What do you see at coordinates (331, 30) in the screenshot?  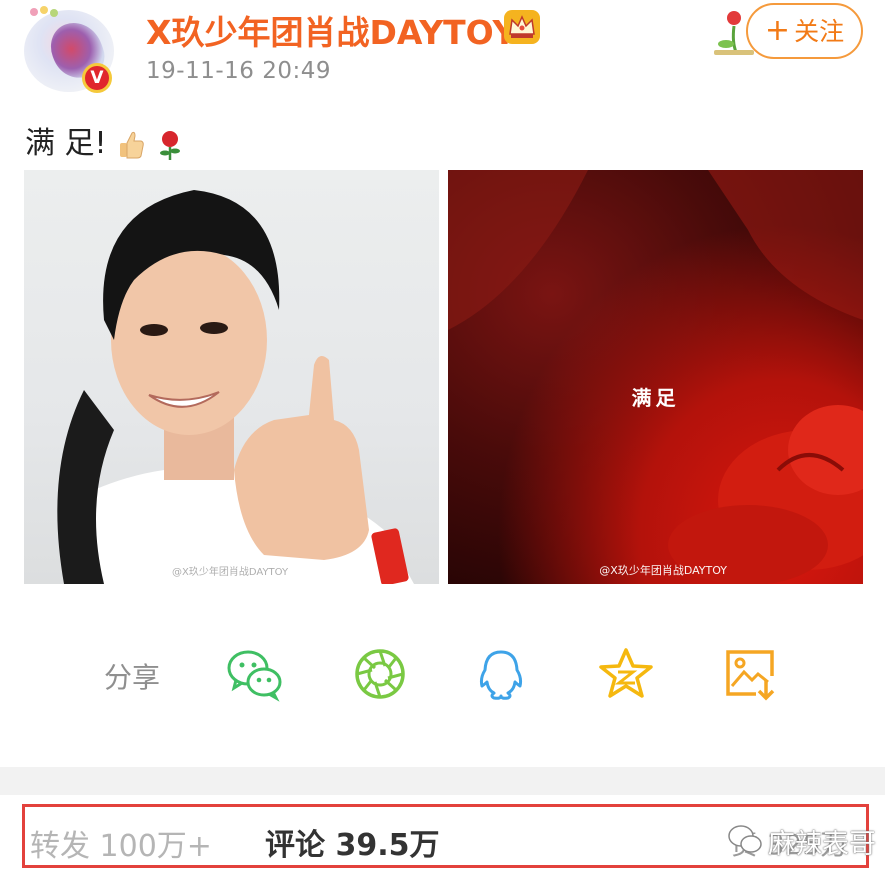 I see `username: X玖少年团肖战DAYTOY` at bounding box center [331, 30].